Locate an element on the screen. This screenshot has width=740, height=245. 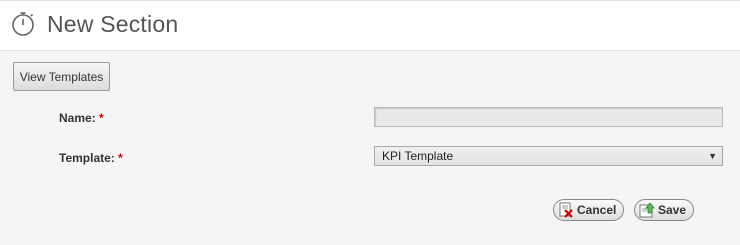
save-button: Save is located at coordinates (664, 210).